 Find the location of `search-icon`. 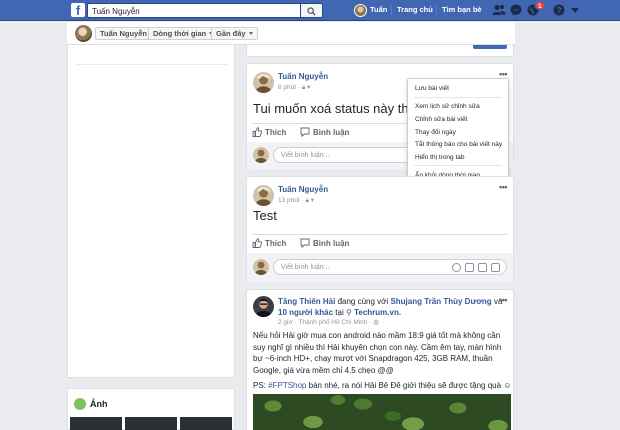

search-icon is located at coordinates (311, 11).